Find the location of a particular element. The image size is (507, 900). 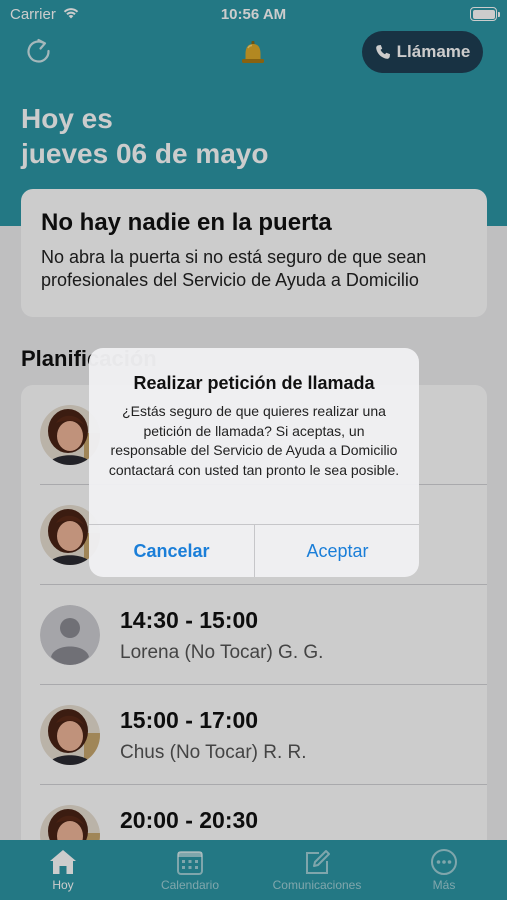

accept-button: Aceptar is located at coordinates (337, 551).